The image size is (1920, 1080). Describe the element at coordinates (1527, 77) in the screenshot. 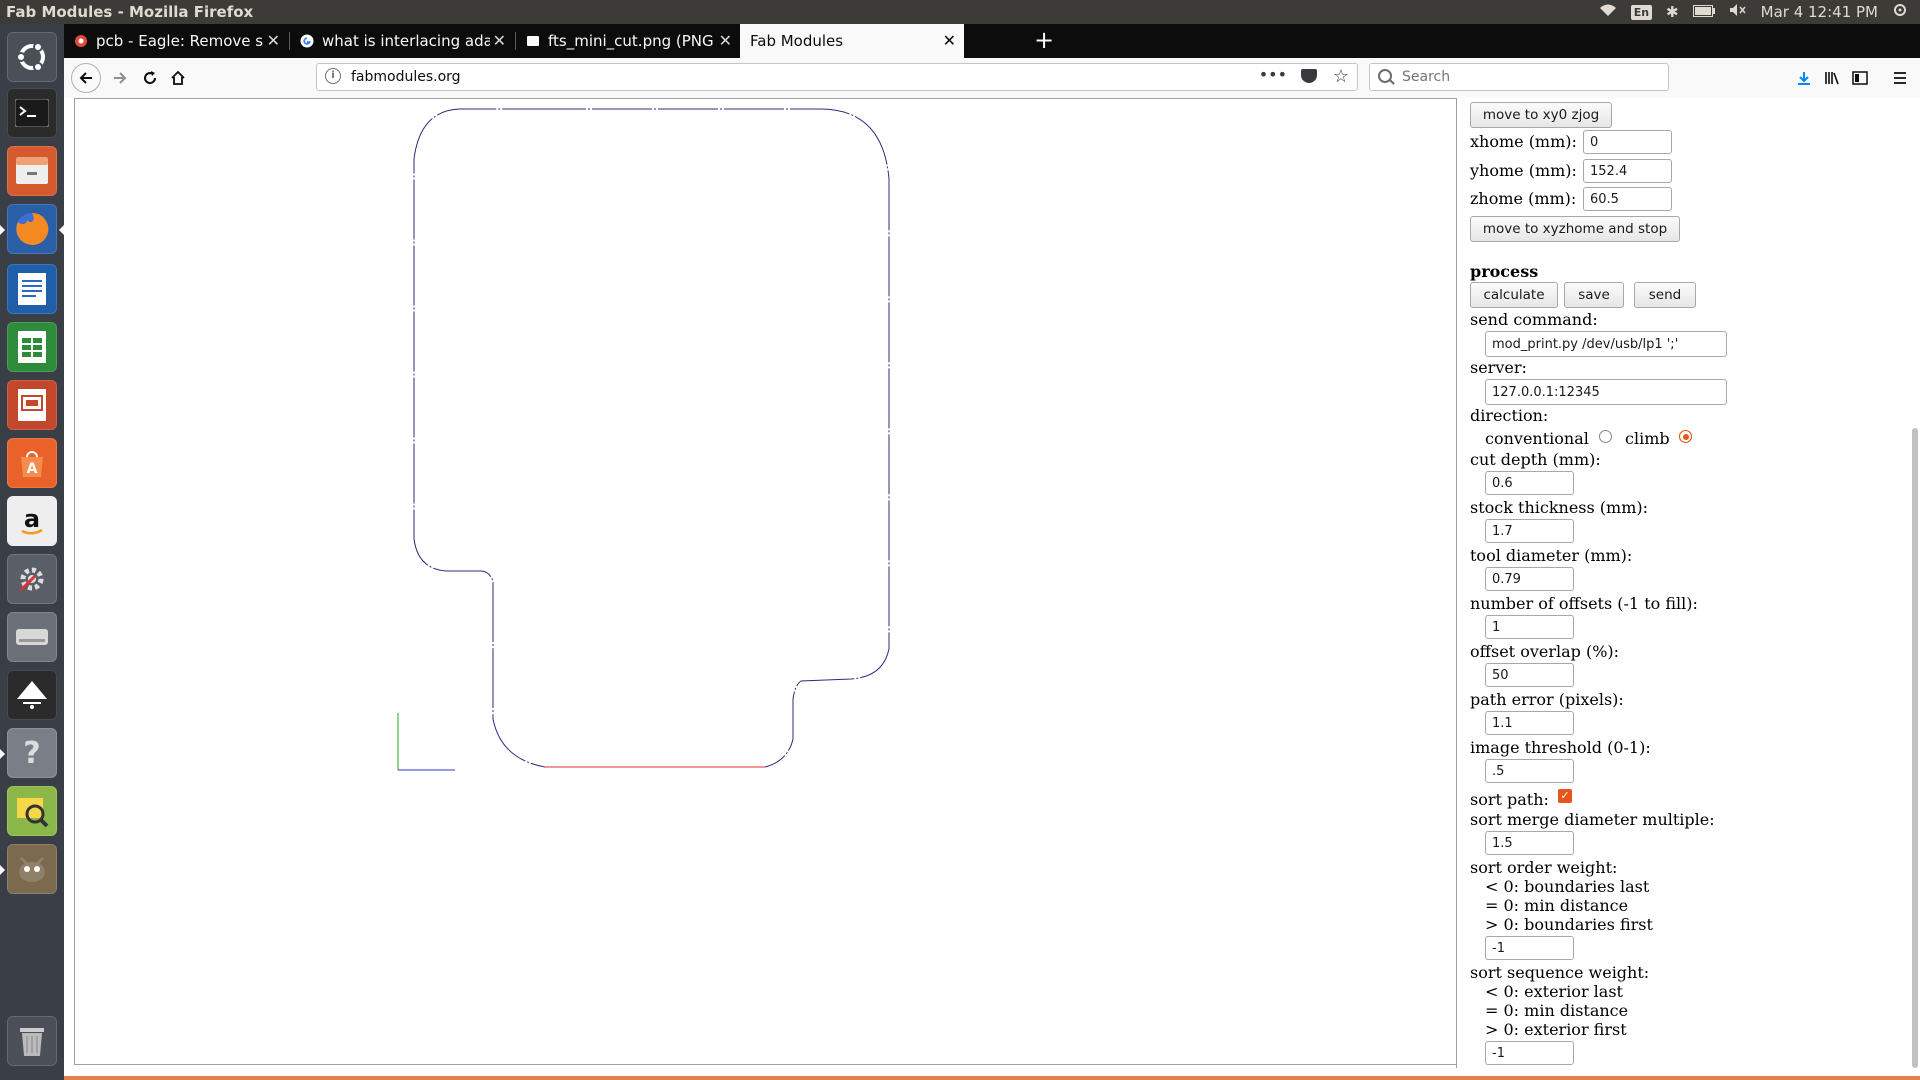

I see `search-input` at that location.